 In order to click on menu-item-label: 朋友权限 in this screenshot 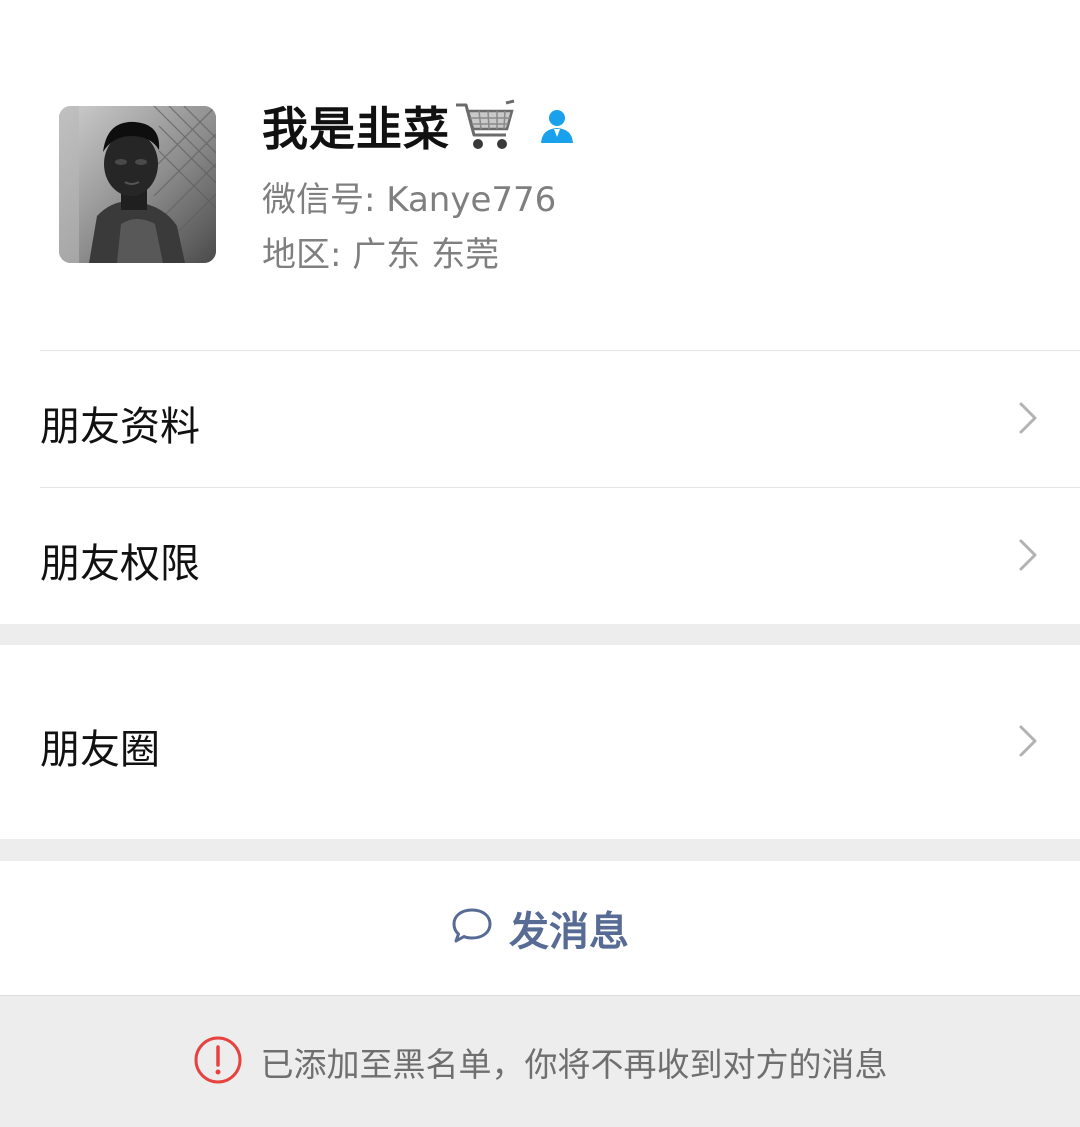, I will do `click(120, 564)`.